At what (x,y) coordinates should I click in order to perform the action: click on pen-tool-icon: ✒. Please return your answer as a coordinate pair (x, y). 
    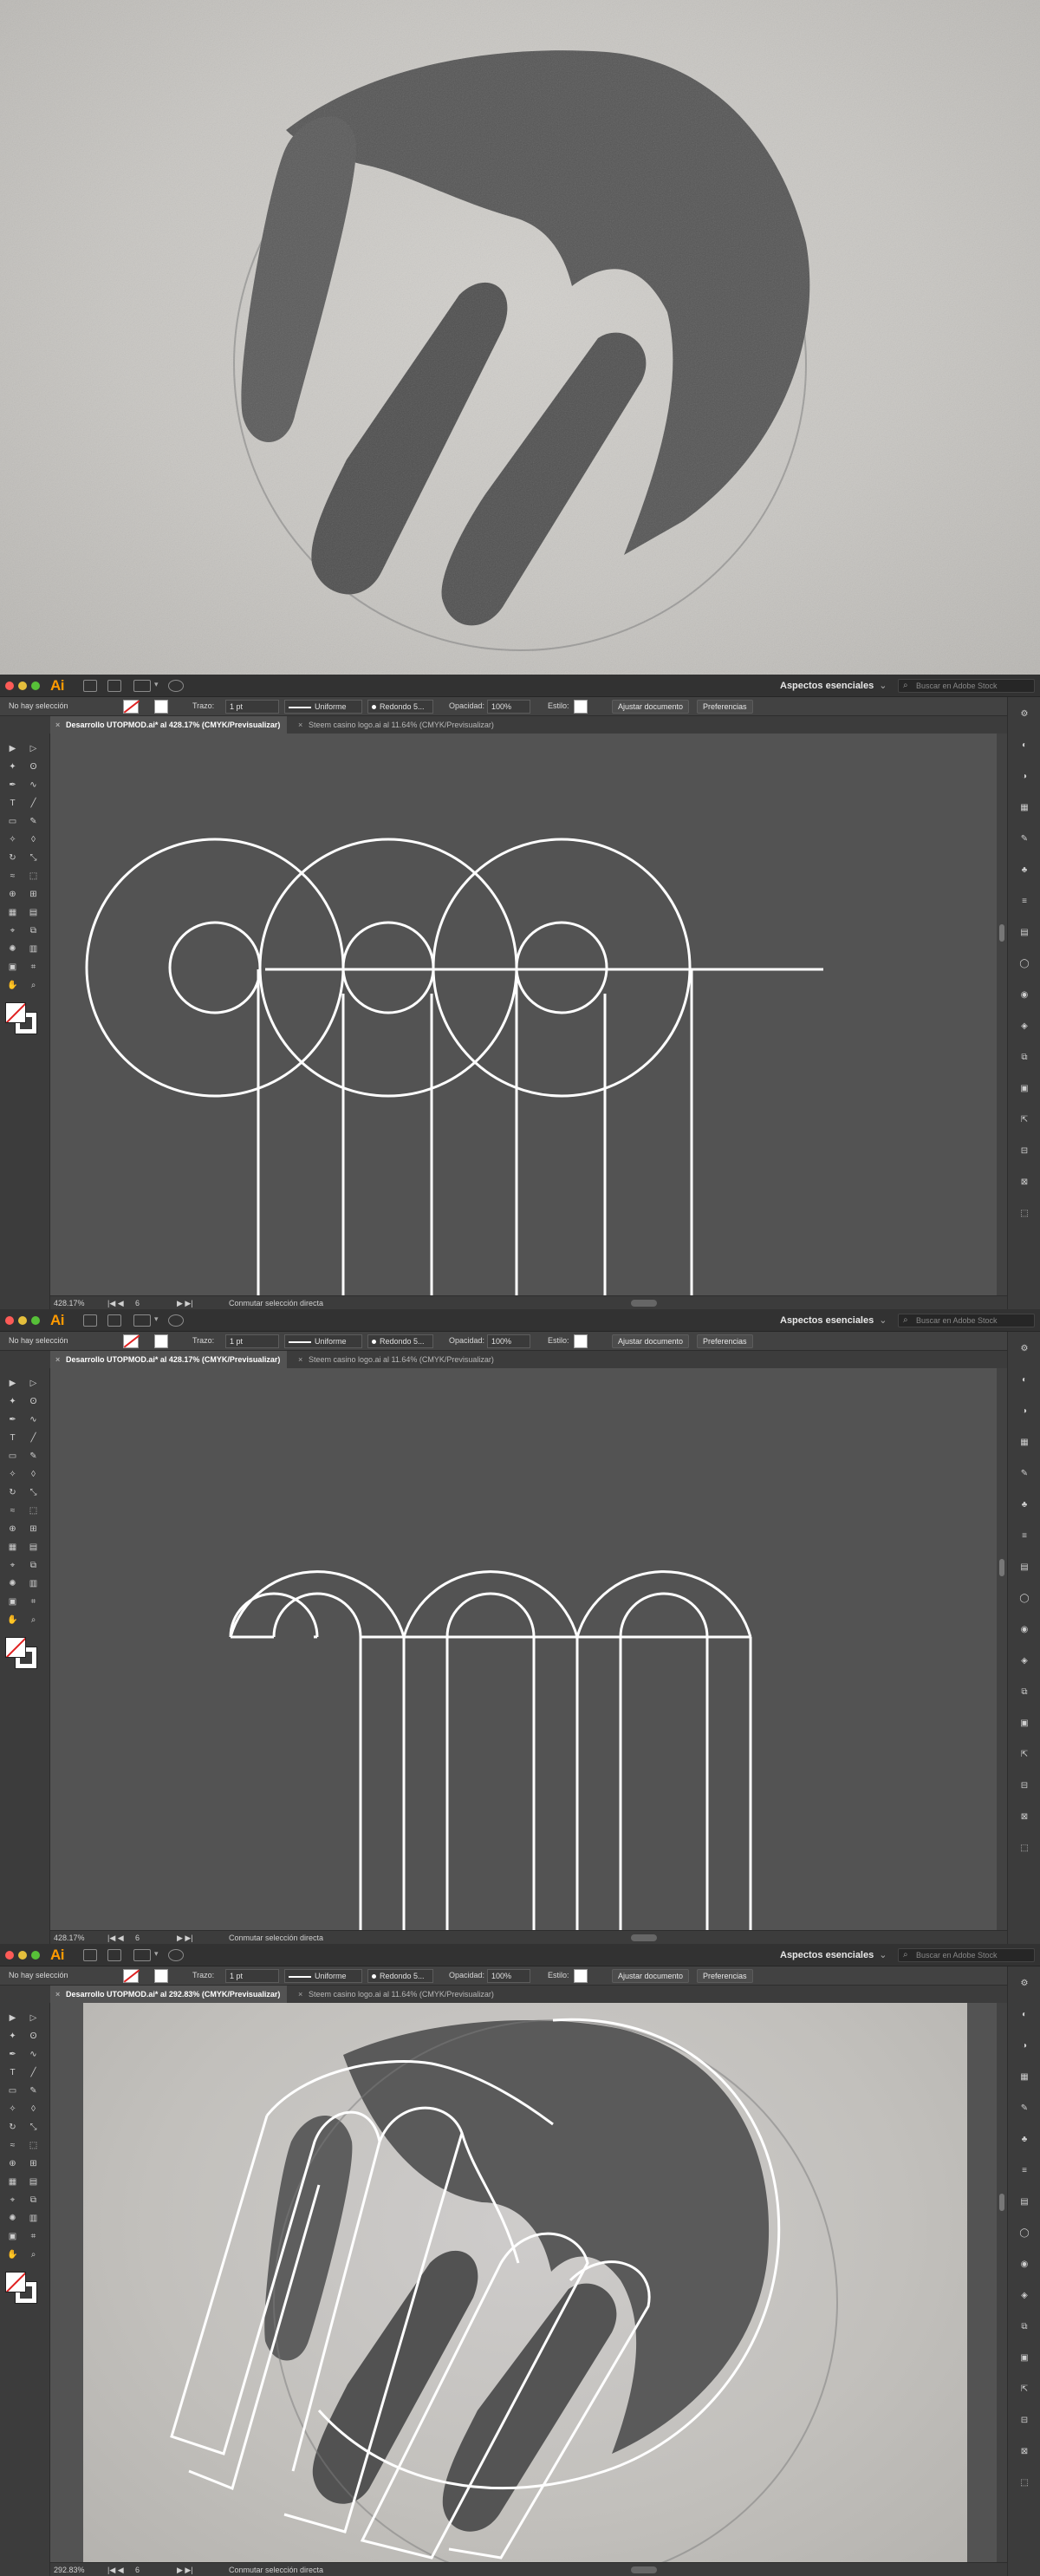
    Looking at the image, I should click on (12, 786).